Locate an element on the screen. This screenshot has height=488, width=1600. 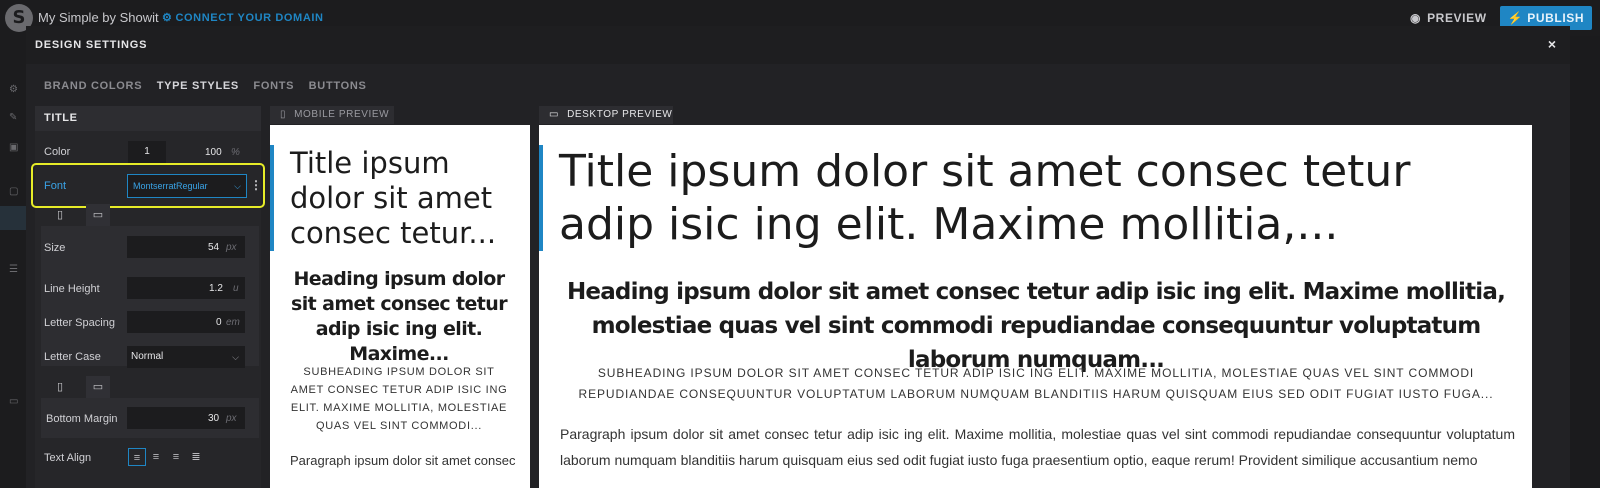
text-align-label: Text Align is located at coordinates (68, 458).